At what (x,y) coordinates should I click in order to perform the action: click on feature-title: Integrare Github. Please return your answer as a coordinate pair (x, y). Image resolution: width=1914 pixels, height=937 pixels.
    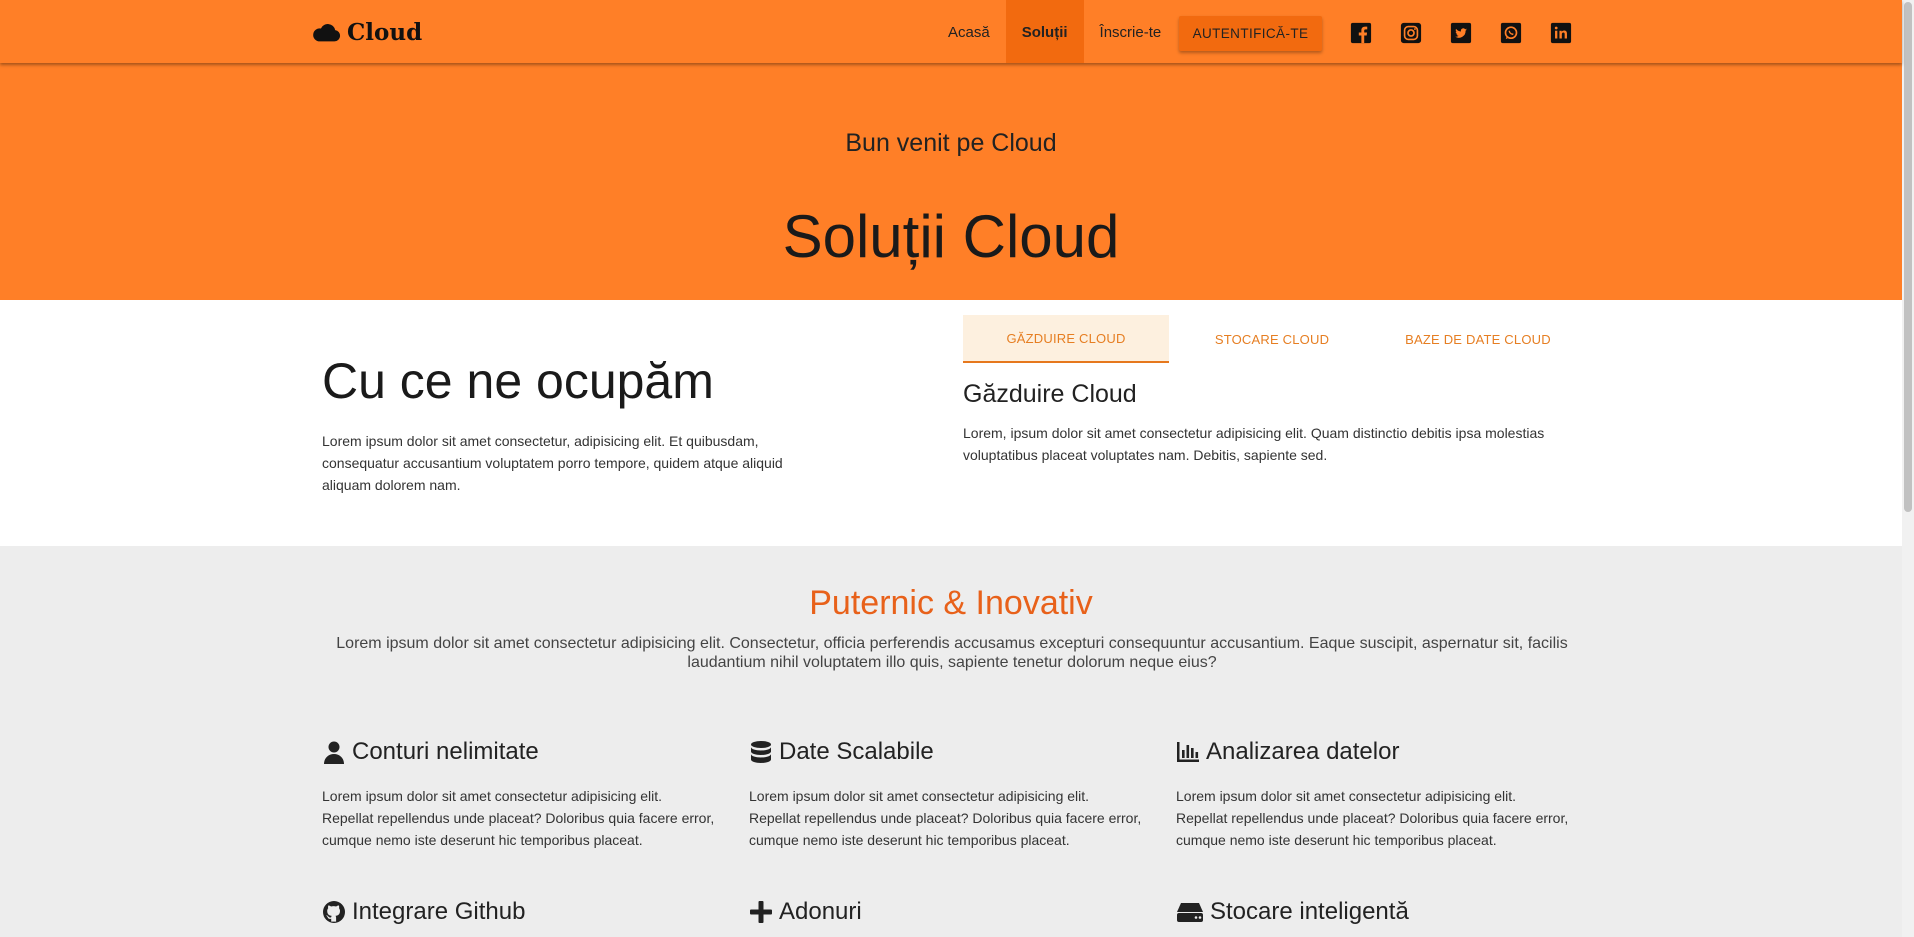
    Looking at the image, I should click on (439, 911).